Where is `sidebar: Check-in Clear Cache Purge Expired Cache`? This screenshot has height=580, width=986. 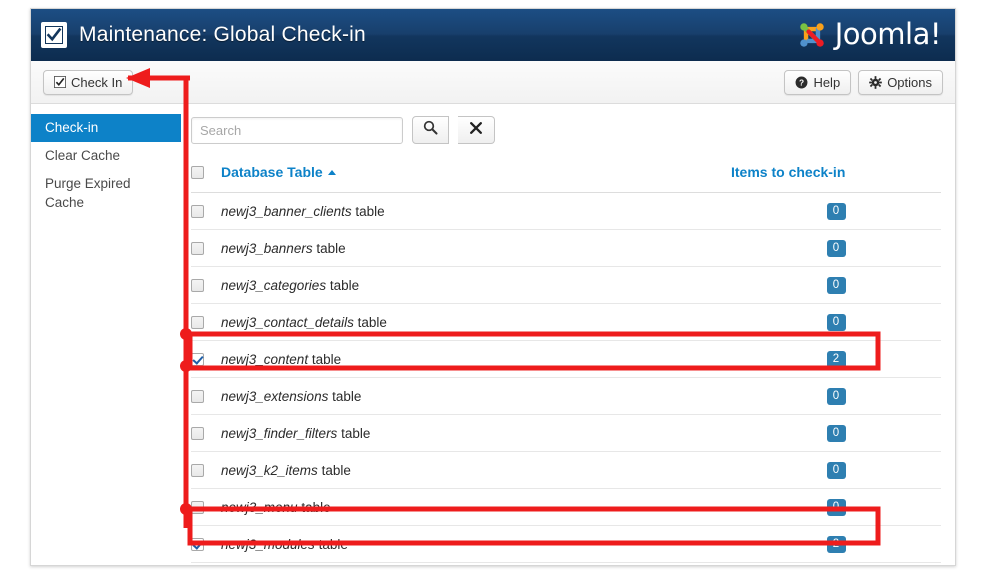
sidebar: Check-in Clear Cache Purge Expired Cache is located at coordinates (106, 334).